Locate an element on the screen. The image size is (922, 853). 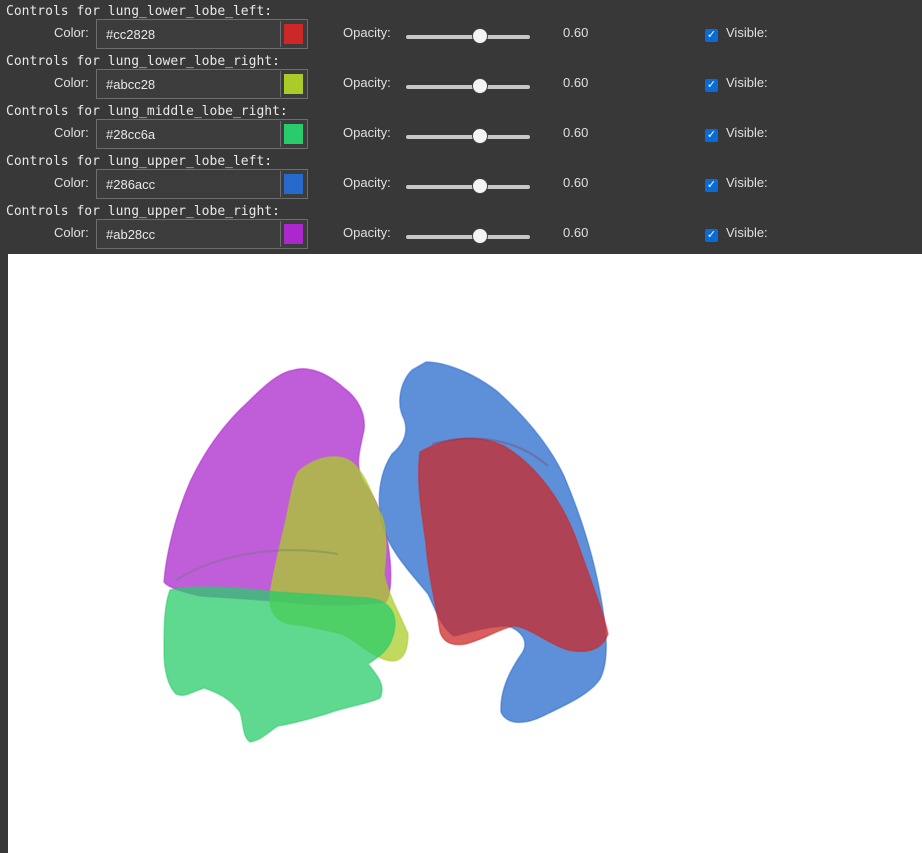
color-picker: #abcc28 is located at coordinates (202, 84).